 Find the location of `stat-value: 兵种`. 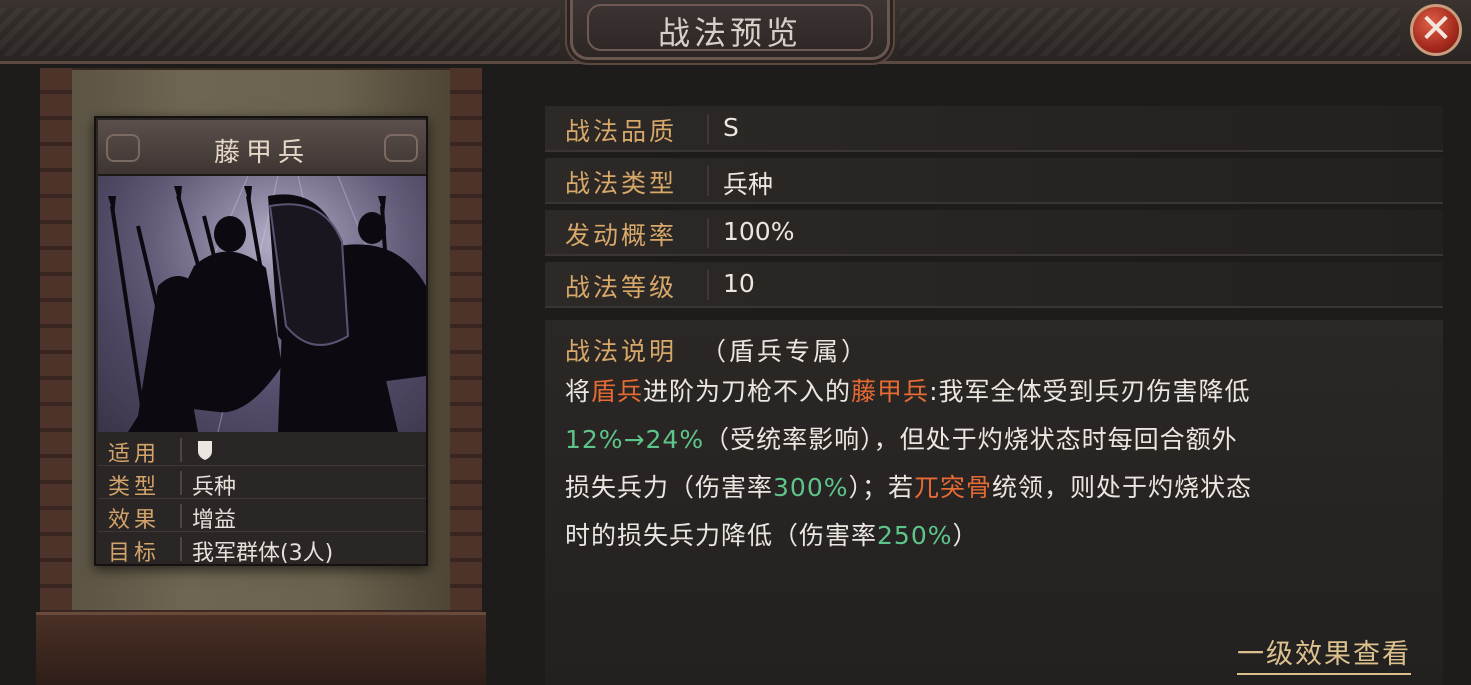

stat-value: 兵种 is located at coordinates (214, 487).